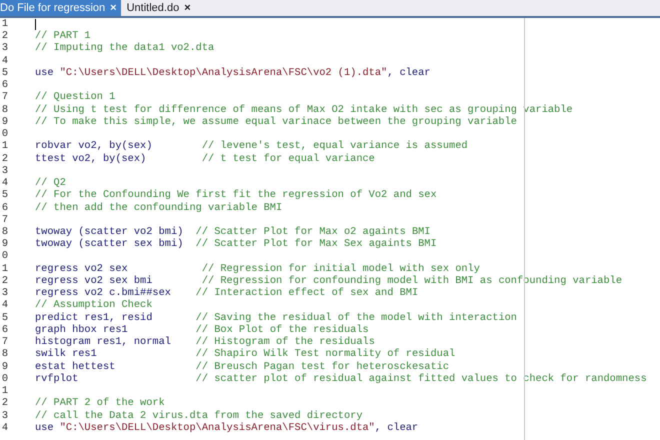  What do you see at coordinates (60, 8) in the screenshot?
I see `editor-tab: Do File for regression ×` at bounding box center [60, 8].